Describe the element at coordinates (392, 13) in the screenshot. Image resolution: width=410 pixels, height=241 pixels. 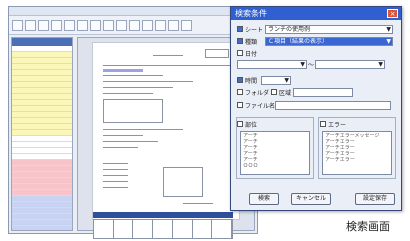
I see `close-icon: ×` at that location.